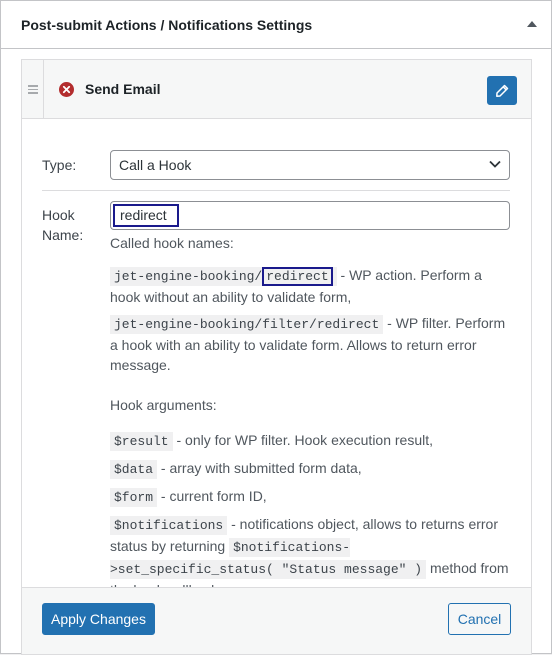 The height and width of the screenshot is (655, 552). I want to click on close-circle-icon, so click(66, 89).